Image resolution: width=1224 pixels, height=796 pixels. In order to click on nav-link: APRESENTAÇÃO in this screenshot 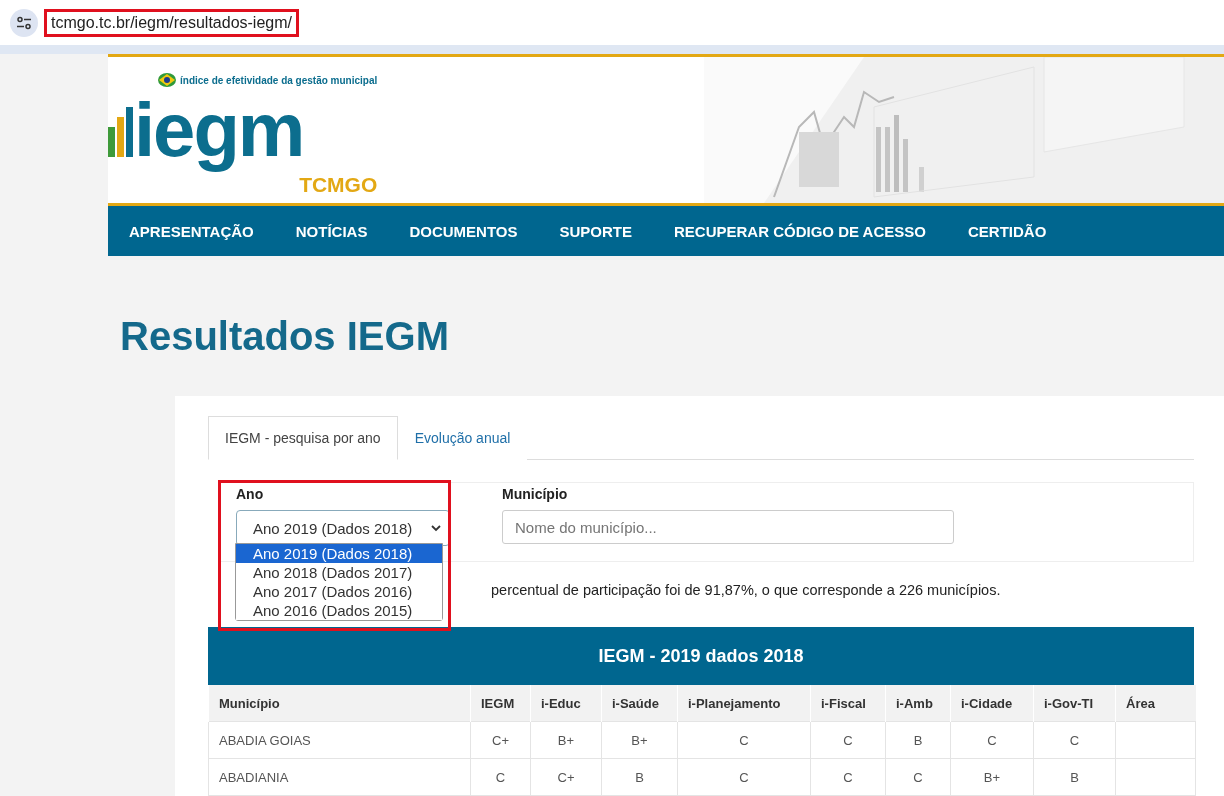, I will do `click(191, 231)`.